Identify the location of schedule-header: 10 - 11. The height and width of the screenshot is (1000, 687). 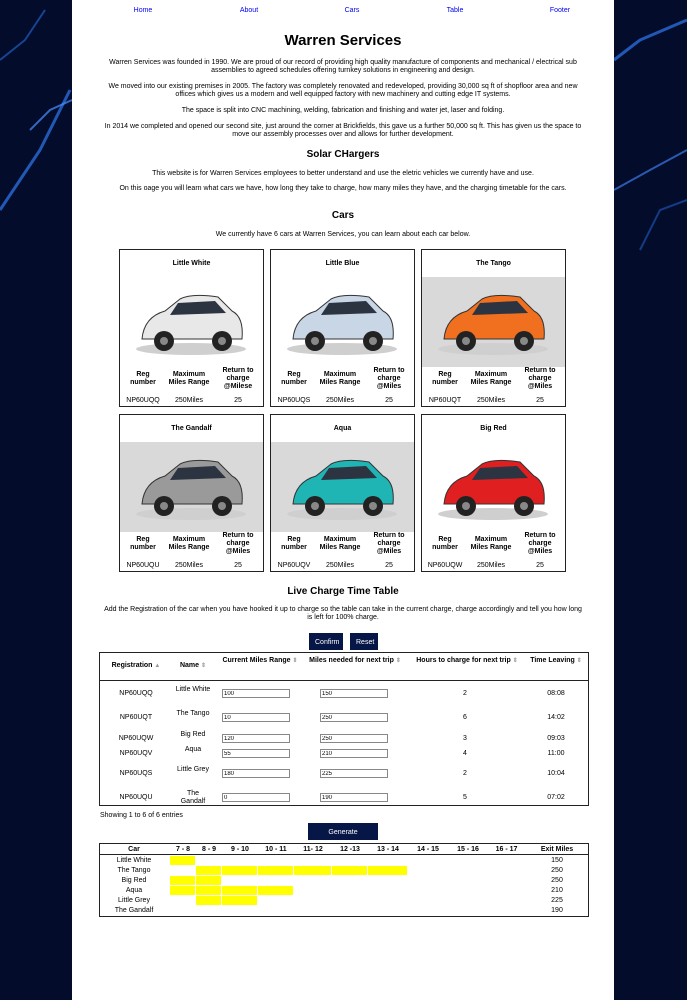
(276, 849).